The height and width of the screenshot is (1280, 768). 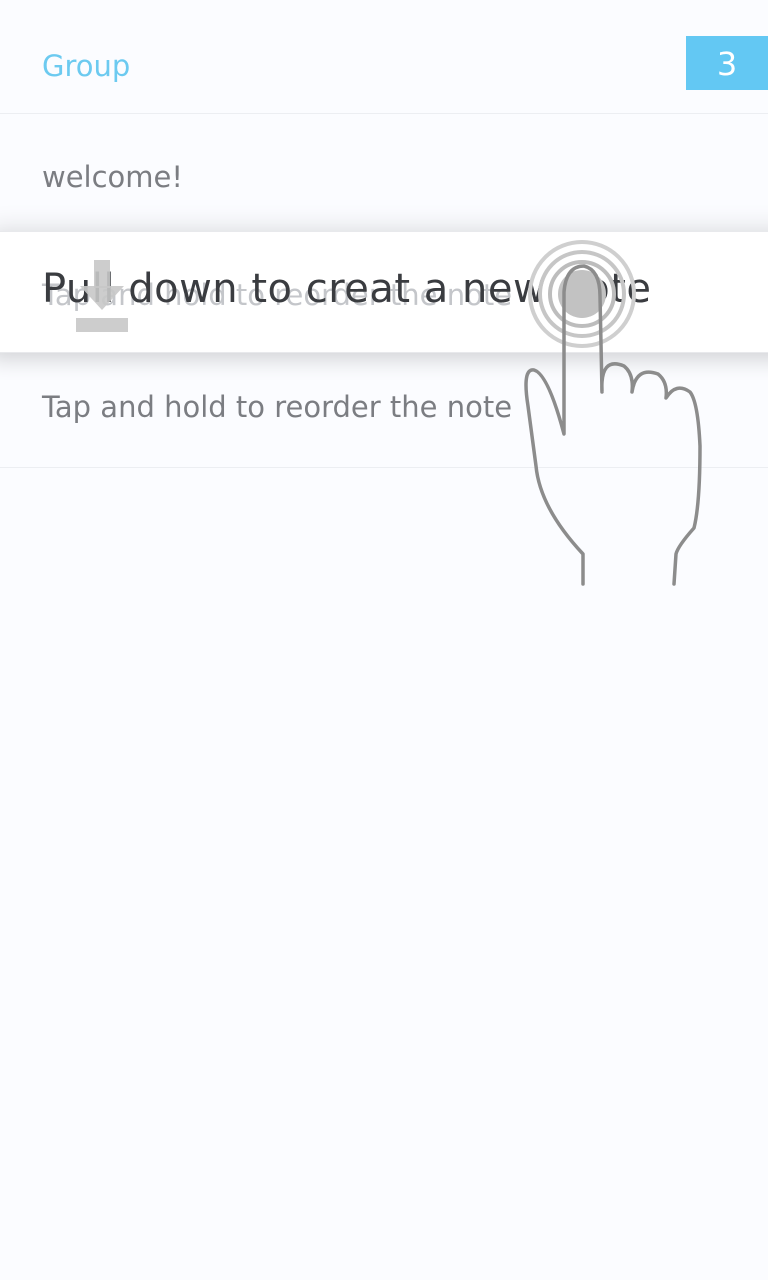 What do you see at coordinates (113, 177) in the screenshot?
I see `note-title: welcome!` at bounding box center [113, 177].